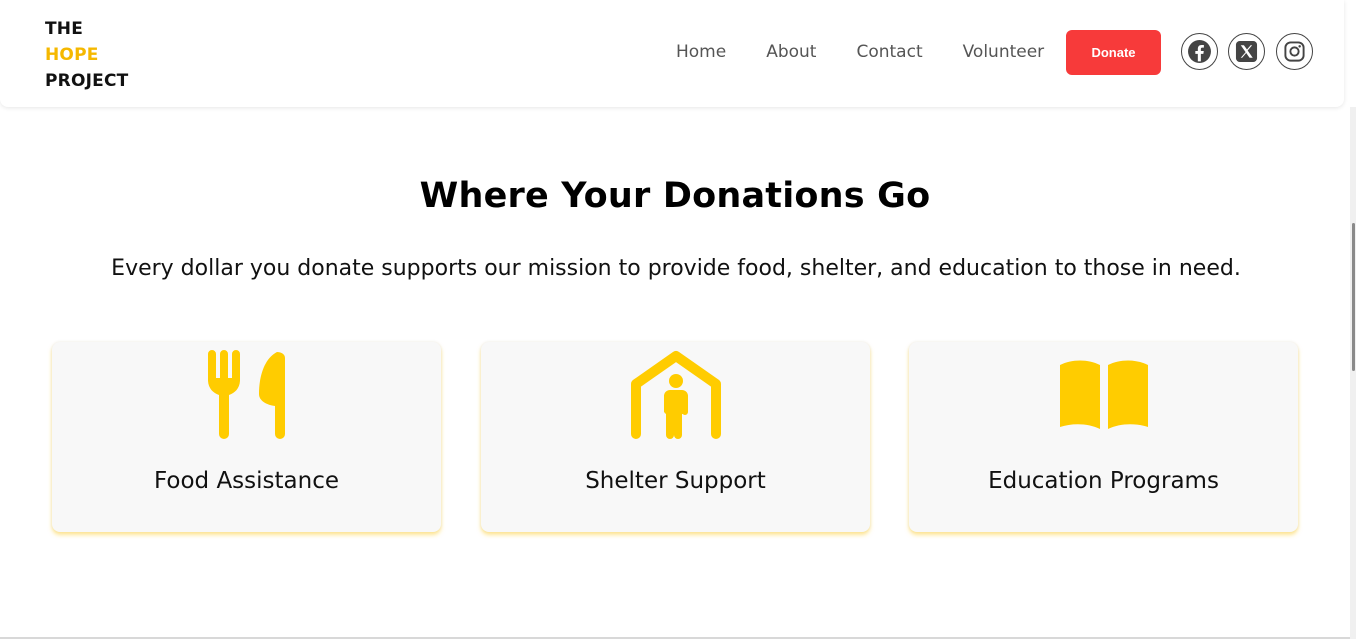 This screenshot has height=639, width=1356. What do you see at coordinates (701, 52) in the screenshot?
I see `nav-link-home: Home` at bounding box center [701, 52].